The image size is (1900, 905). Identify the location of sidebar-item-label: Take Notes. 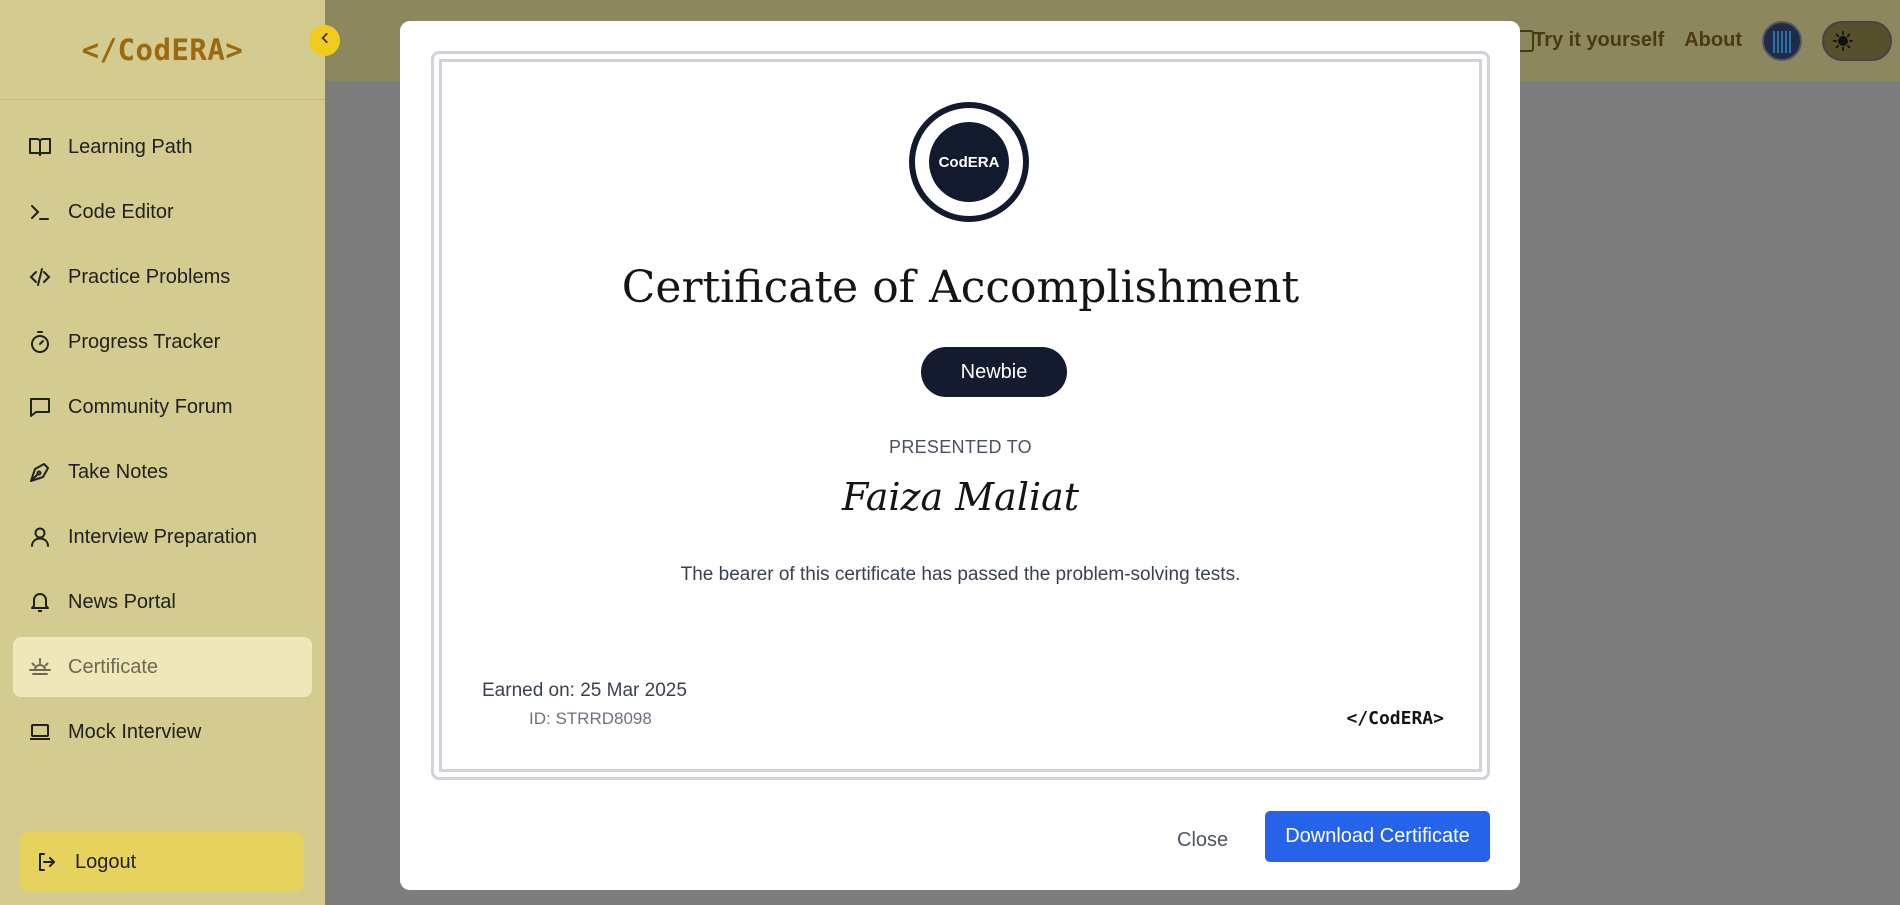
(118, 471).